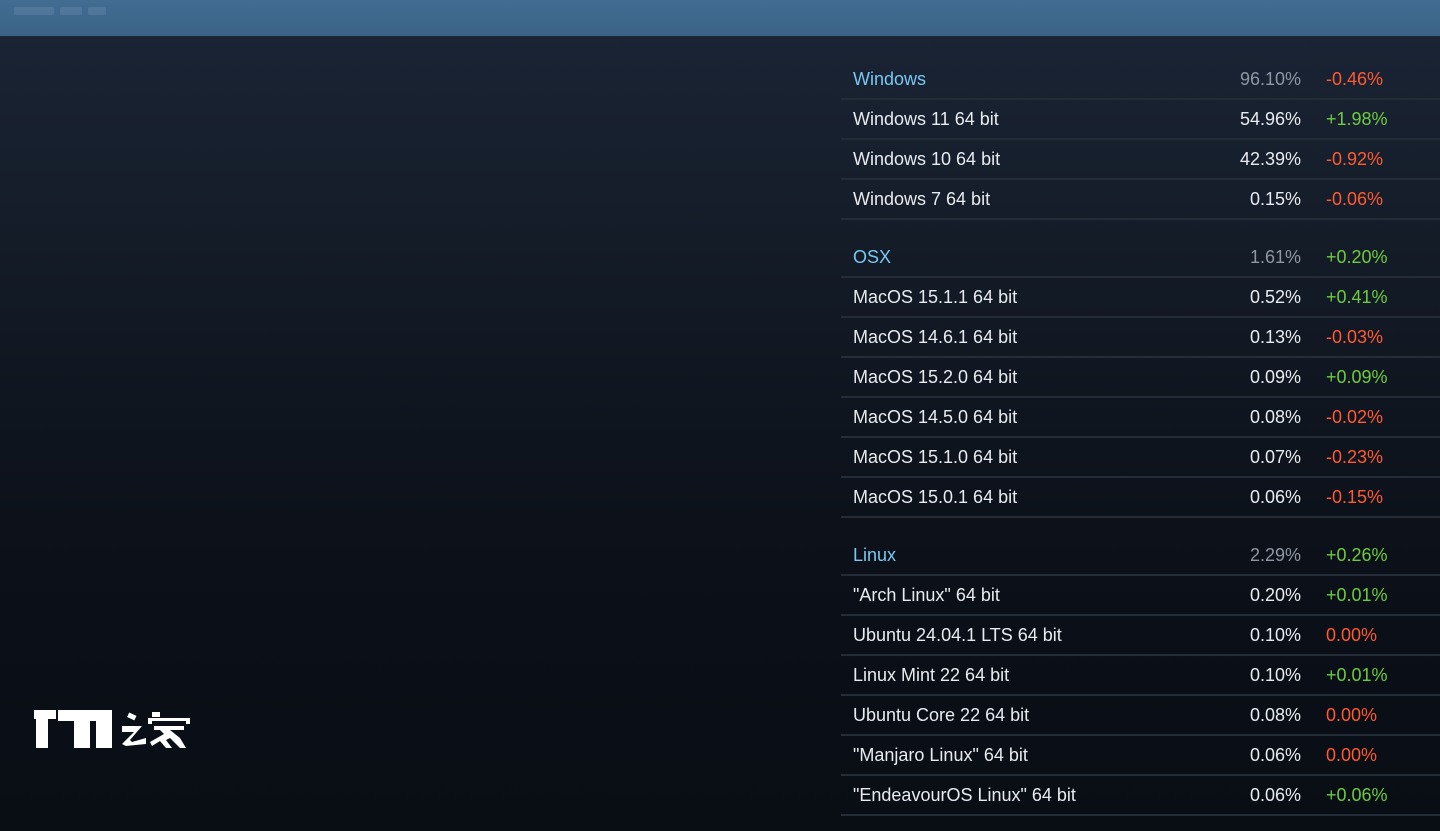 The height and width of the screenshot is (831, 1440). I want to click on os-version-row: Linux Mint 22 64 bit 0.10% +0.01%, so click(1140, 676).